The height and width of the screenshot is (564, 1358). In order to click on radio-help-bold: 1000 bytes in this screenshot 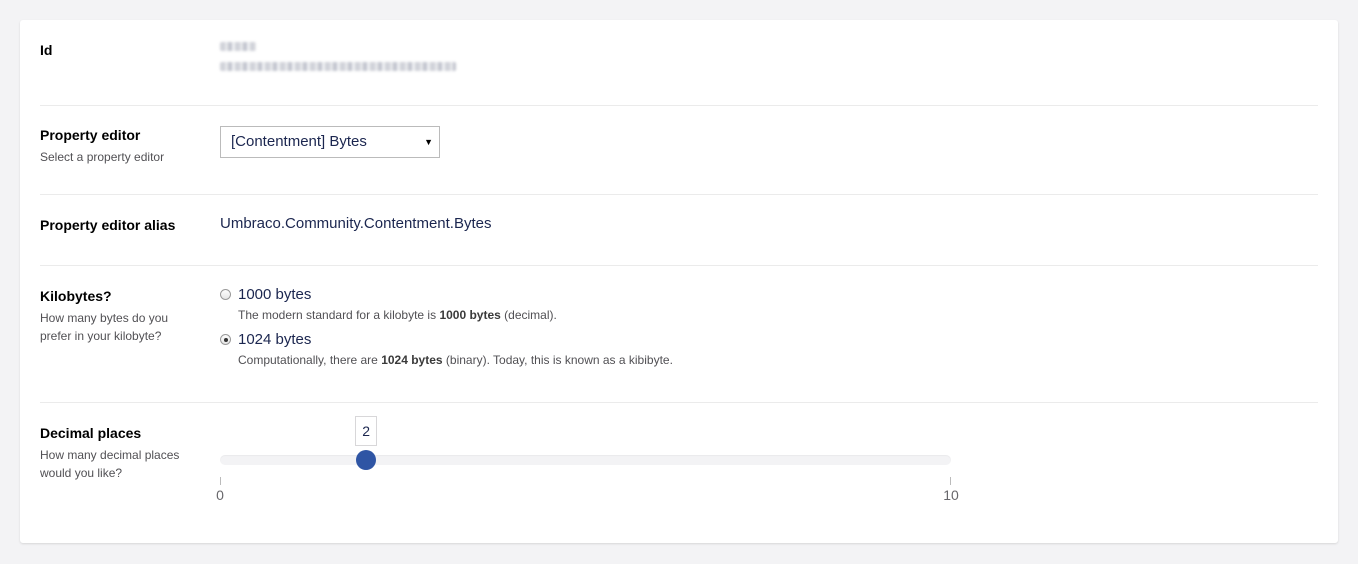, I will do `click(470, 315)`.